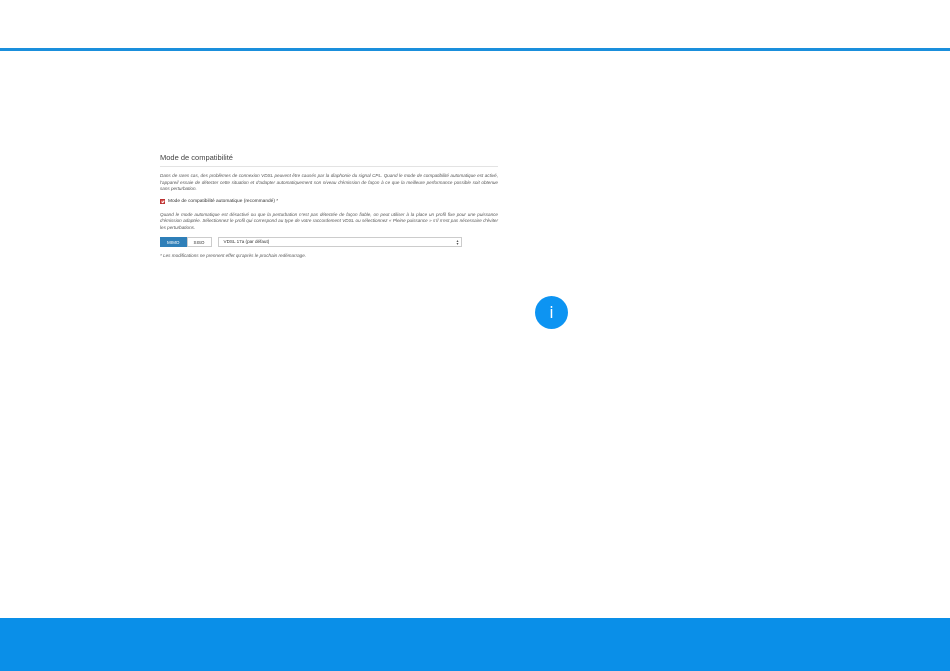 Image resolution: width=950 pixels, height=671 pixels. I want to click on auto-compat-checkbox, so click(162, 201).